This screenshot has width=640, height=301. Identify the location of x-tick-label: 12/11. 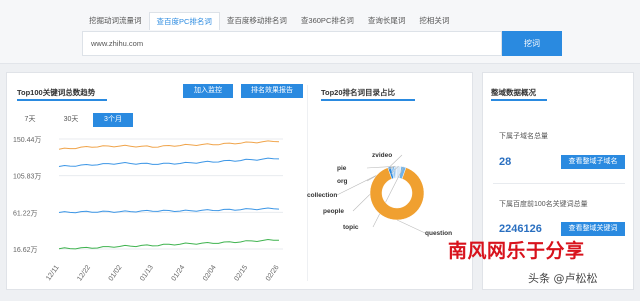
(53, 273).